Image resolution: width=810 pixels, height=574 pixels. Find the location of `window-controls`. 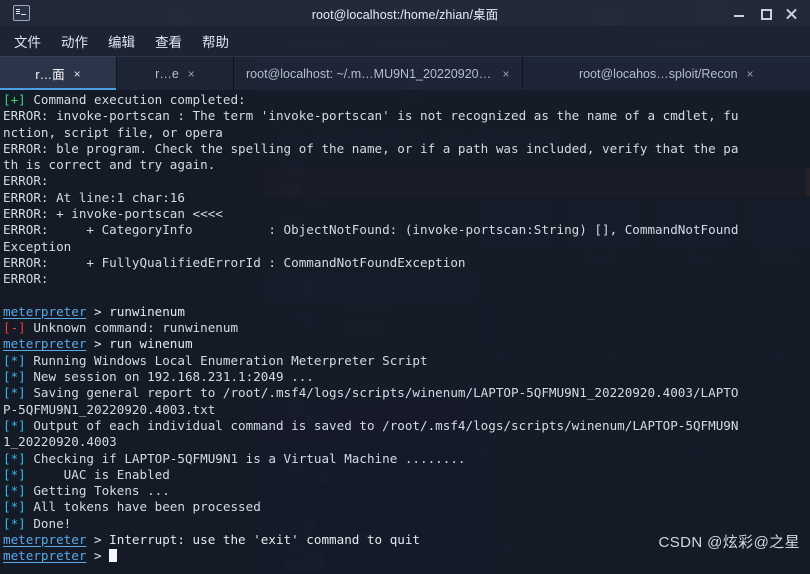

window-controls is located at coordinates (771, 13).